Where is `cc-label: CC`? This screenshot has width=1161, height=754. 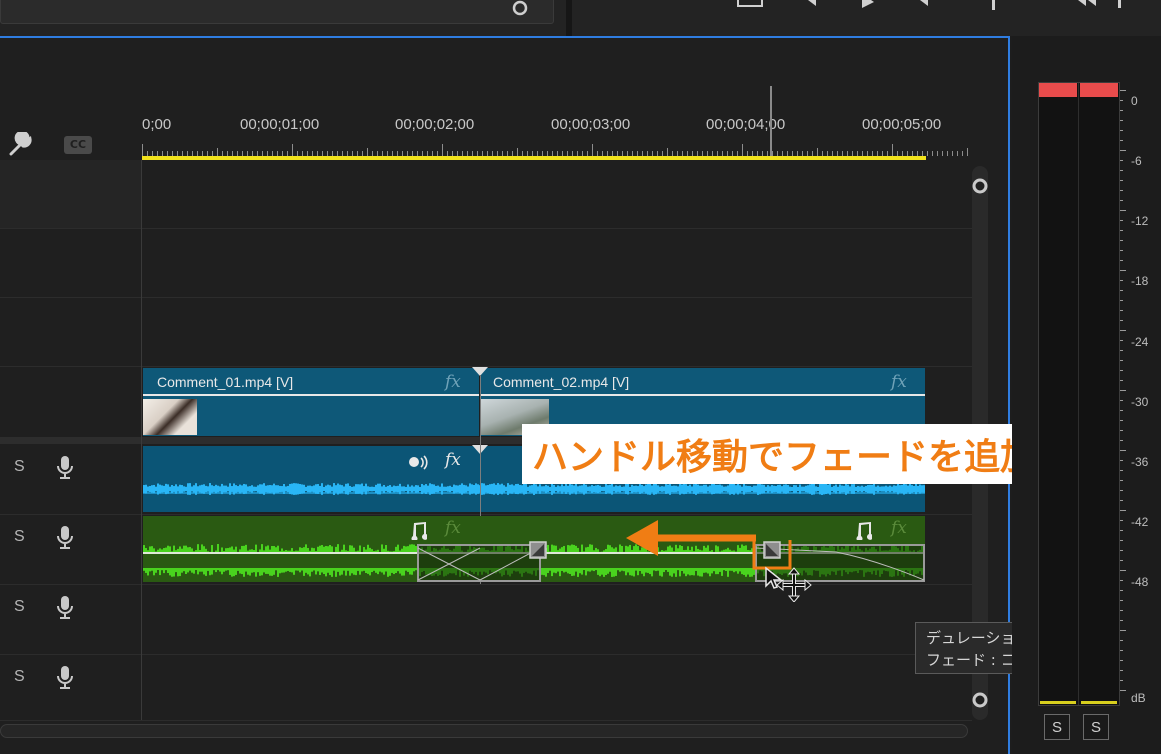 cc-label: CC is located at coordinates (78, 144).